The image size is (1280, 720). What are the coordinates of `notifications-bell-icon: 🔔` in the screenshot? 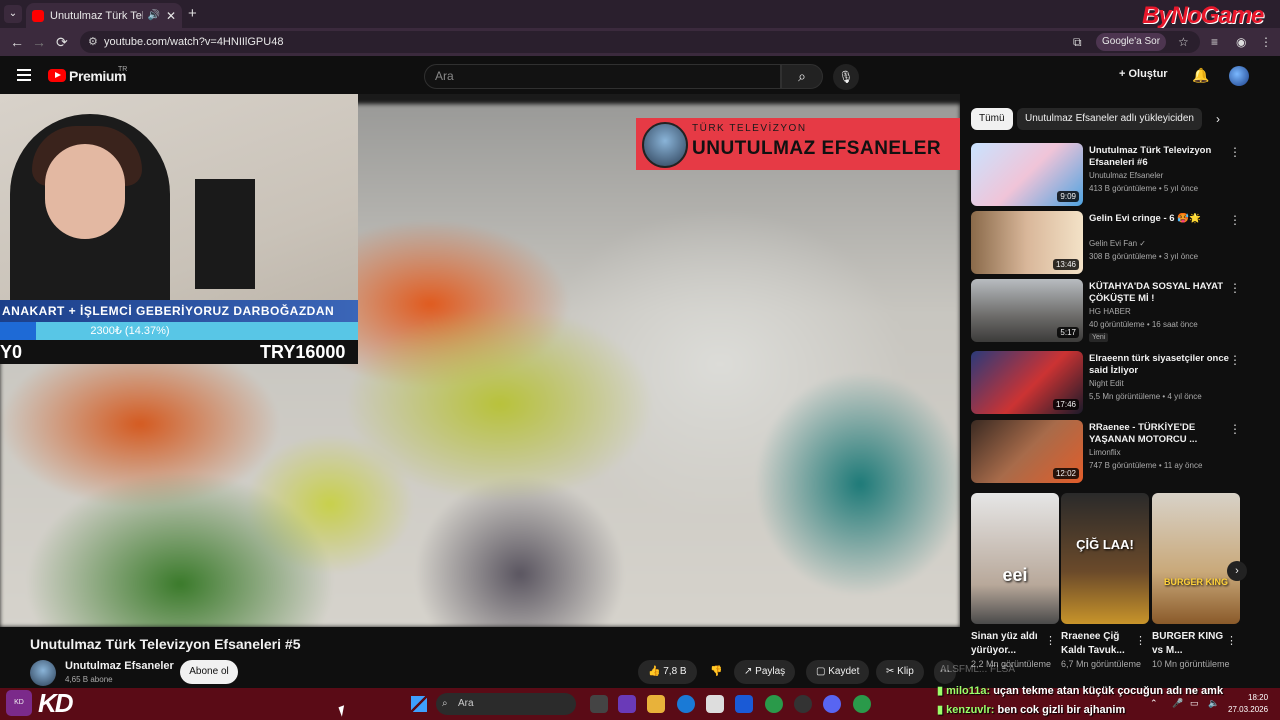 It's located at (1200, 75).